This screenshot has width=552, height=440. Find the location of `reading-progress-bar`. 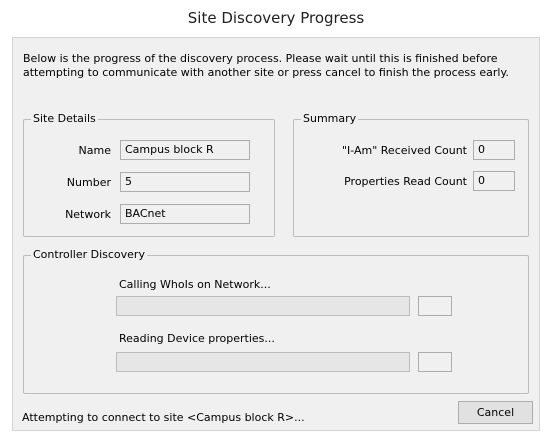

reading-progress-bar is located at coordinates (263, 362).